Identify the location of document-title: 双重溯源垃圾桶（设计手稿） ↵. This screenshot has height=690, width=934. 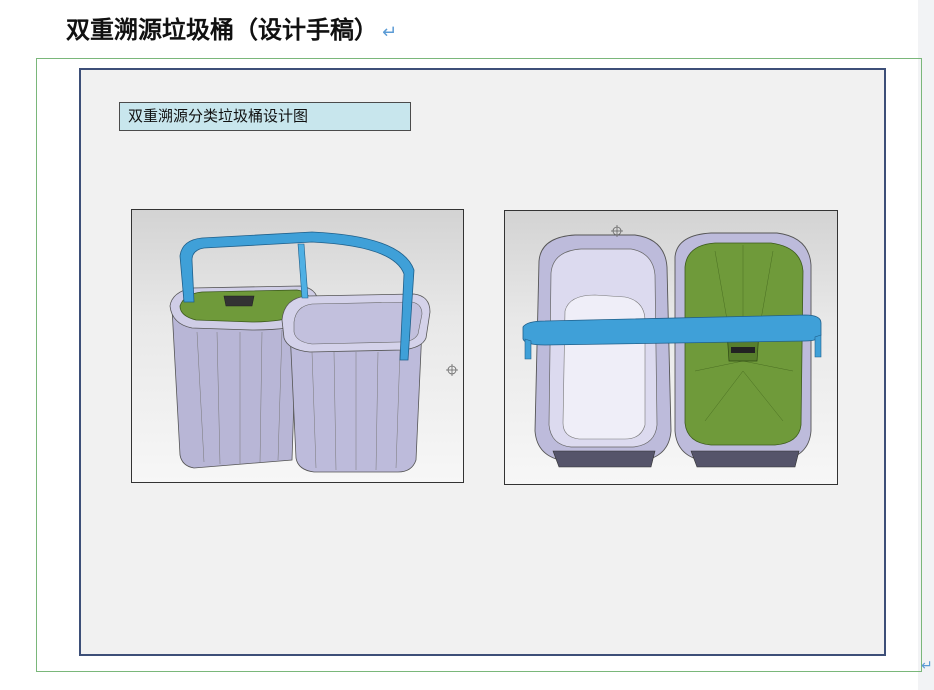
(231, 30).